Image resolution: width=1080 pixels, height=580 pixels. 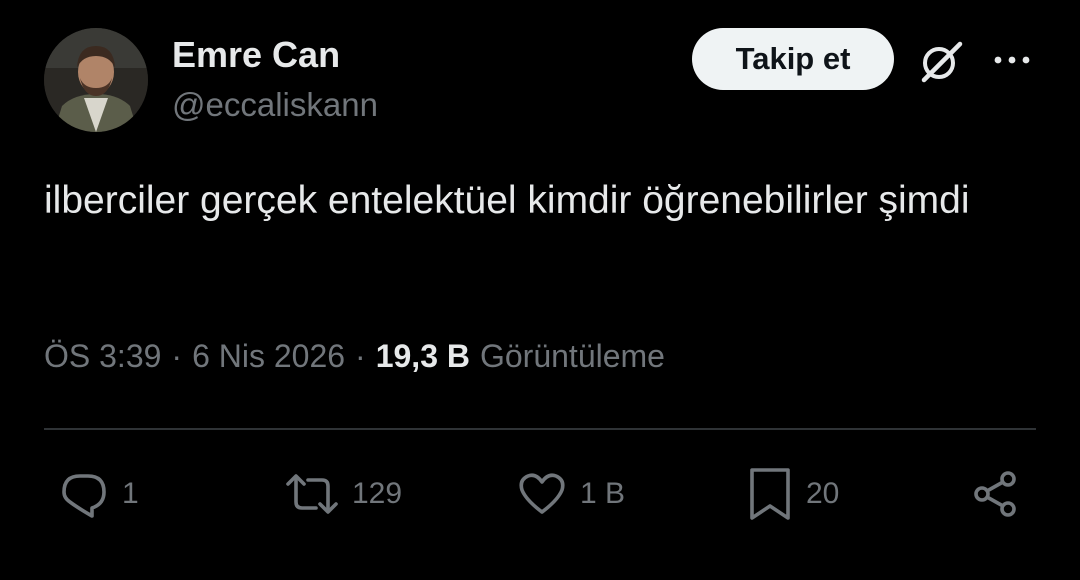 What do you see at coordinates (268, 356) in the screenshot?
I see `tweet-date: 6 Nis 2026` at bounding box center [268, 356].